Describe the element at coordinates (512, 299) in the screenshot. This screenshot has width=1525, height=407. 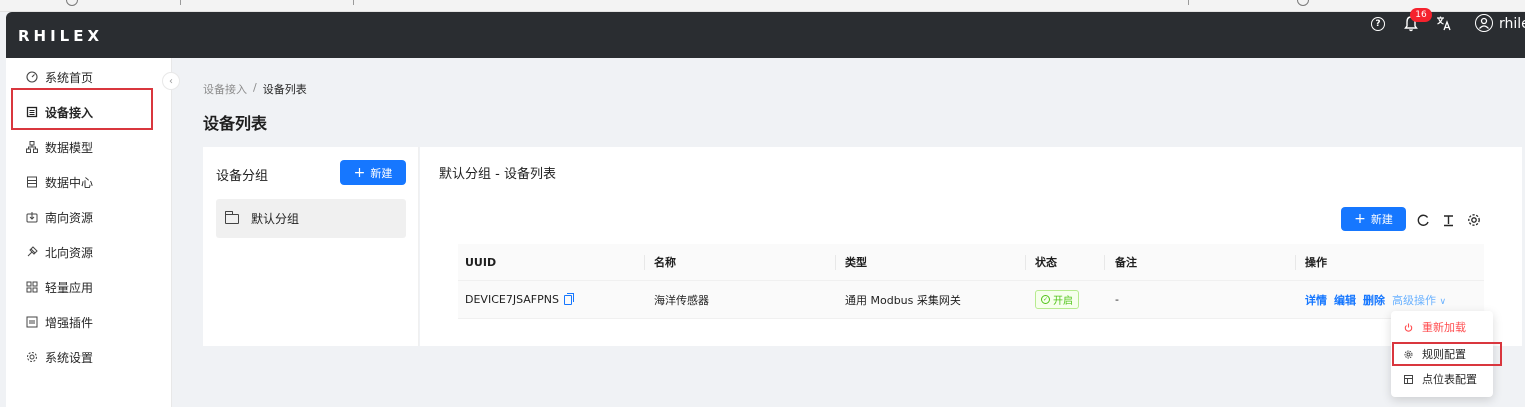
I see `uuid-text: DEVICE7JSAFPNS` at that location.